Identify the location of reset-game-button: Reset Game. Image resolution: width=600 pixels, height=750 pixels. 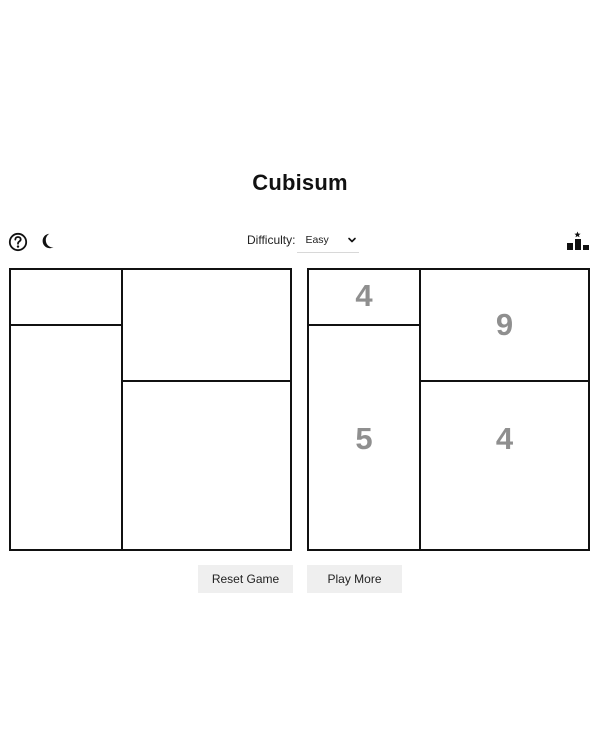
(245, 579).